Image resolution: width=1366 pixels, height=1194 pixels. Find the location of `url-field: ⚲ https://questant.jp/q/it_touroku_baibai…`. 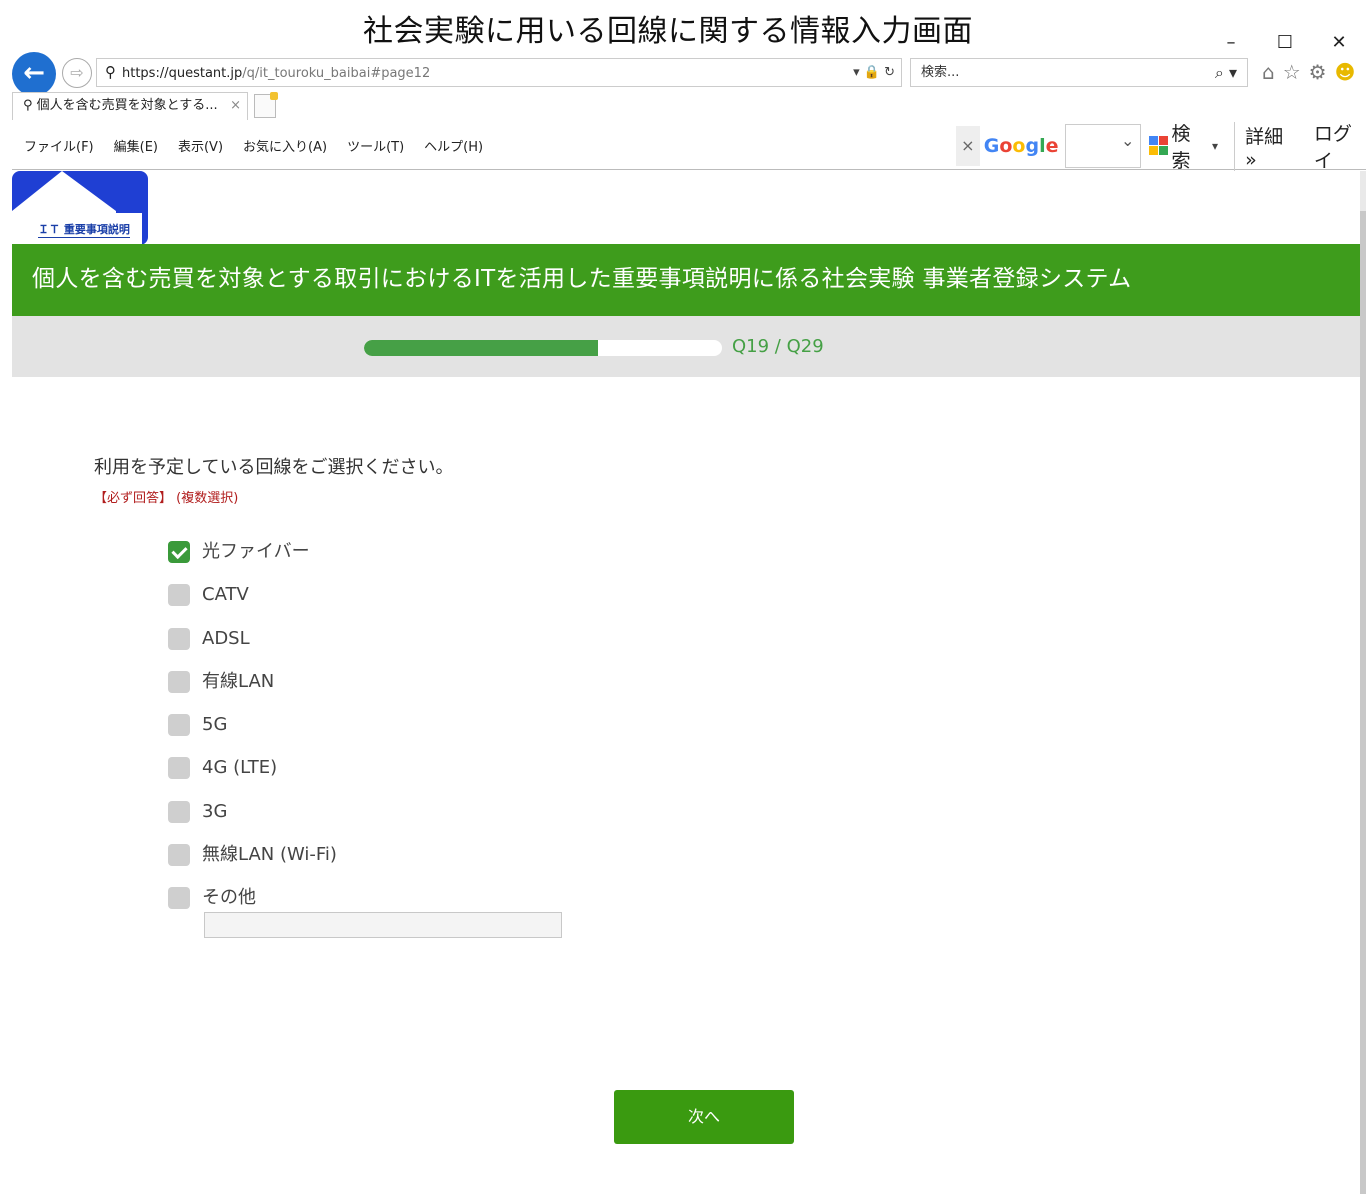

url-field: ⚲ https://questant.jp/q/it_touroku_baibai… is located at coordinates (499, 72).